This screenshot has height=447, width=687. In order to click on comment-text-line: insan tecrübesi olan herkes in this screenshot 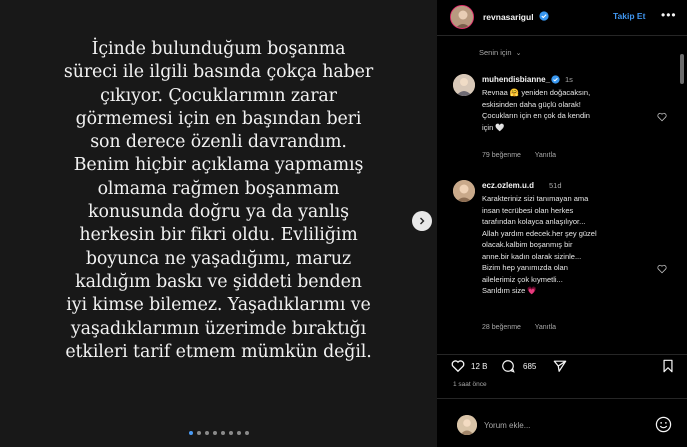, I will do `click(528, 210)`.